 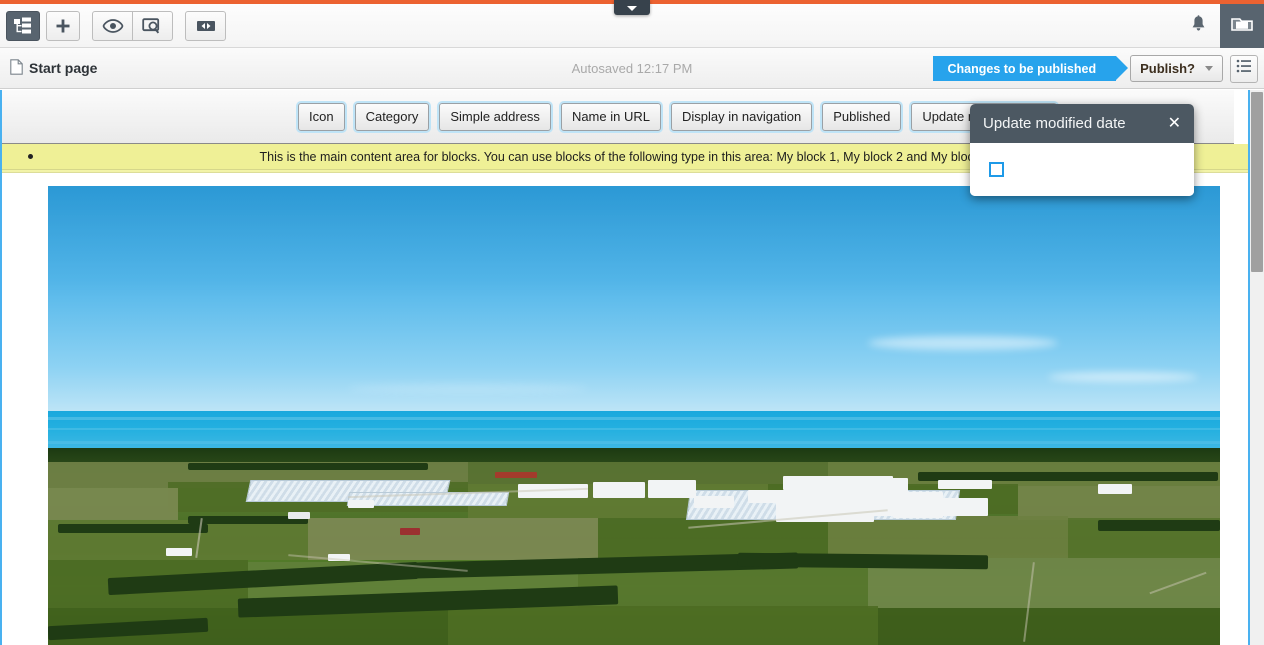 I want to click on property-button-published: Published, so click(x=862, y=116).